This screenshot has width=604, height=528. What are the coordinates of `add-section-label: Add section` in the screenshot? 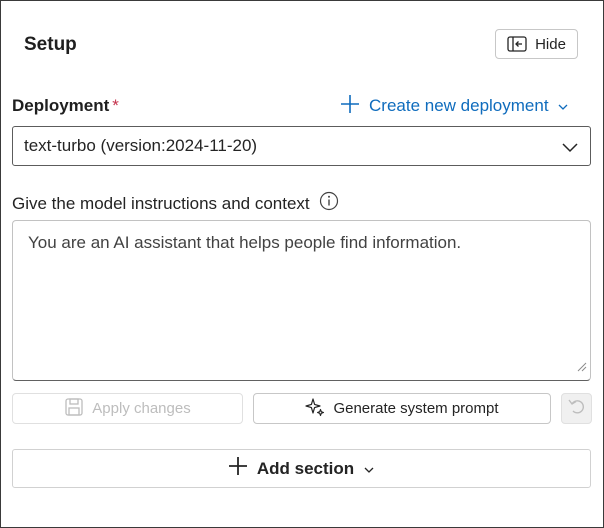 It's located at (305, 468).